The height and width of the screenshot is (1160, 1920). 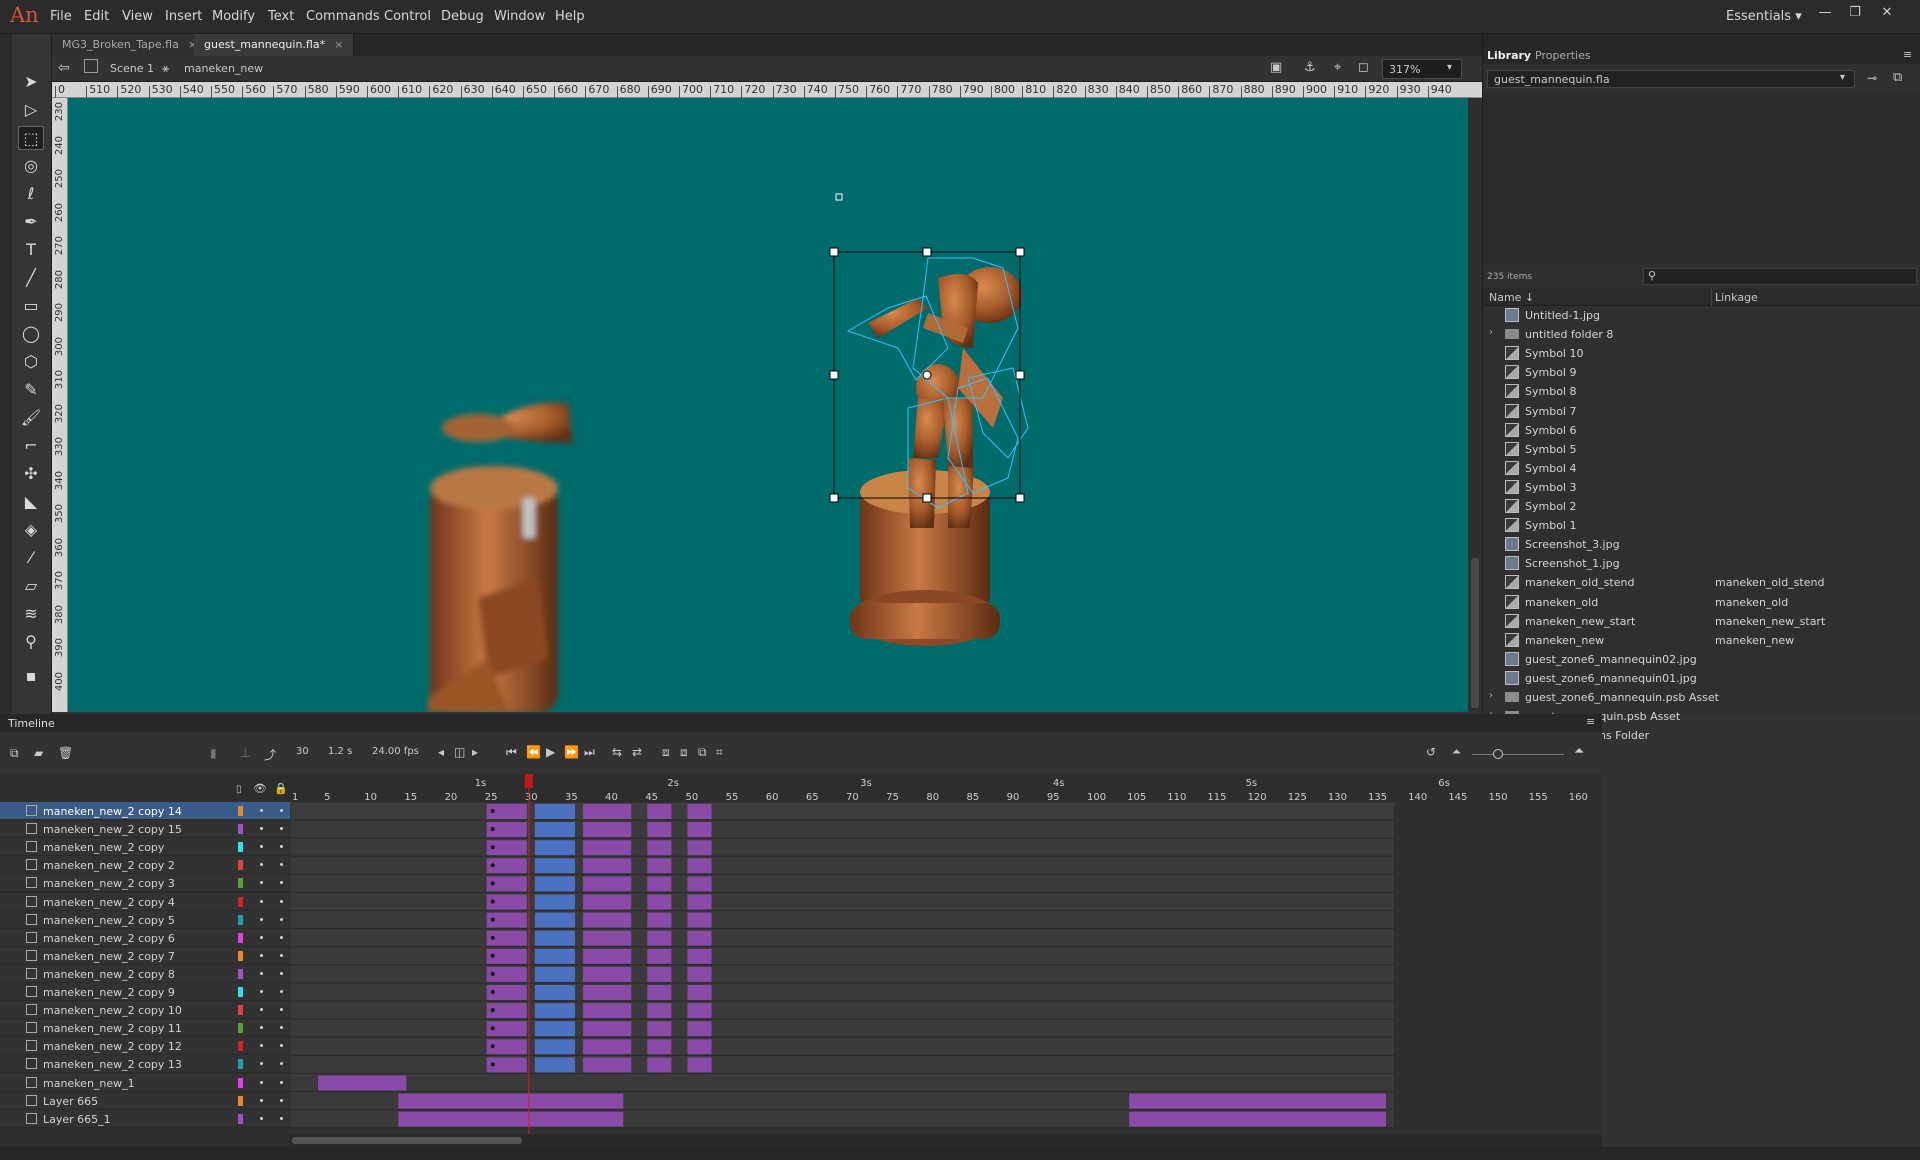 I want to click on close-icon: ×, so click(x=338, y=44).